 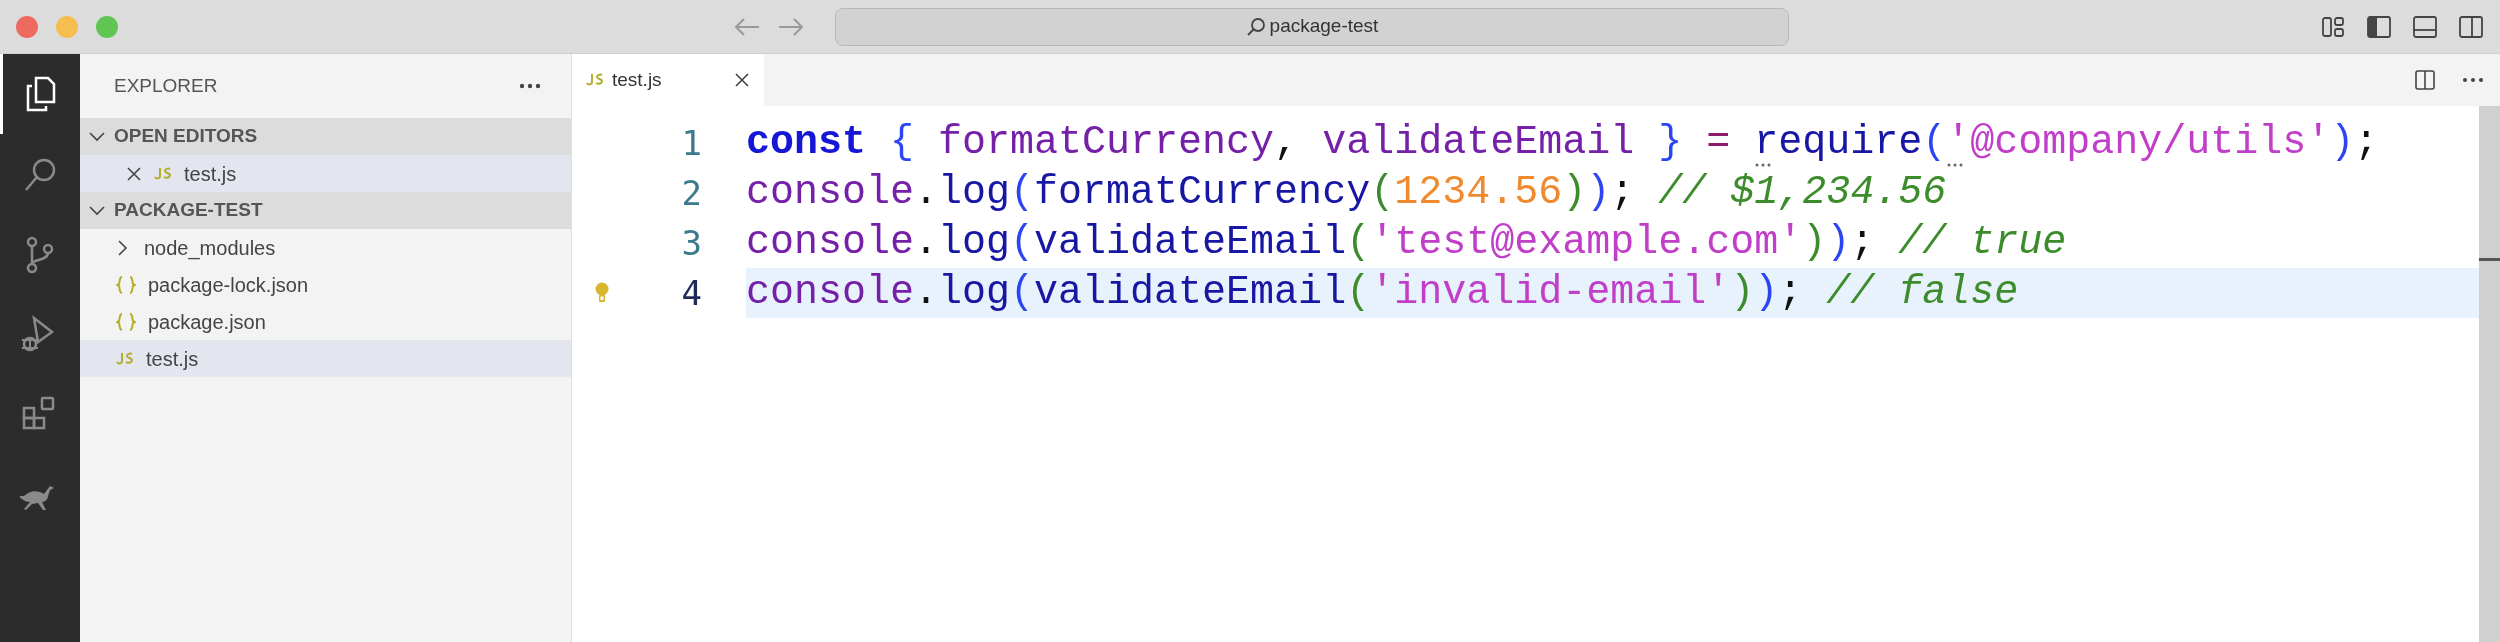 What do you see at coordinates (1383, 293) in the screenshot?
I see `code-line: console.log(validateEmail('invalid-email')); // false` at bounding box center [1383, 293].